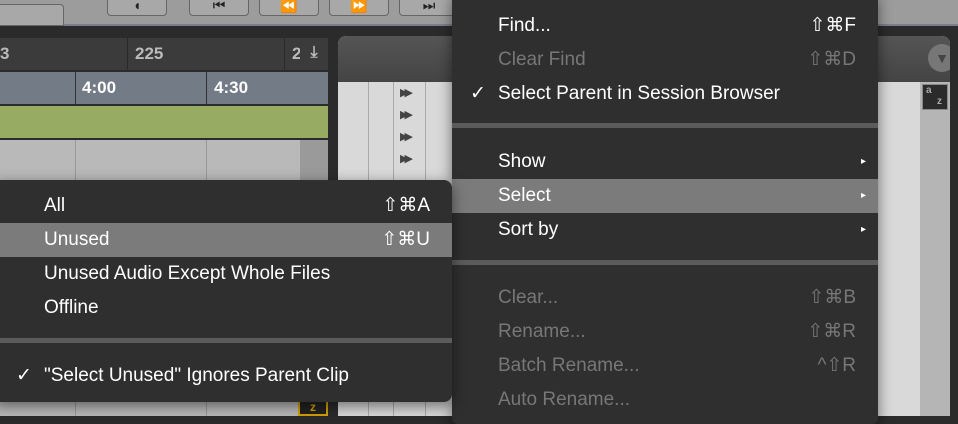 This screenshot has height=424, width=958. I want to click on panel-scrollbar, so click(935, 249).